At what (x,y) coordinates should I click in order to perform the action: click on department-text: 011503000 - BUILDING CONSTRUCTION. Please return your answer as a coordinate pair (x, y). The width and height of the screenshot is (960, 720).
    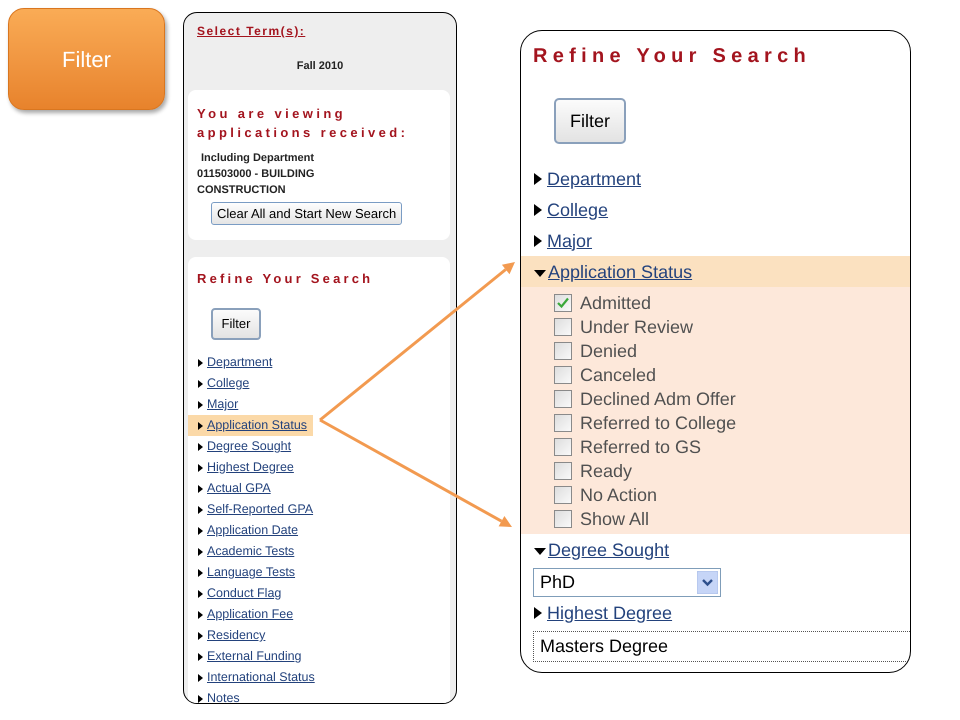
    Looking at the image, I should click on (256, 182).